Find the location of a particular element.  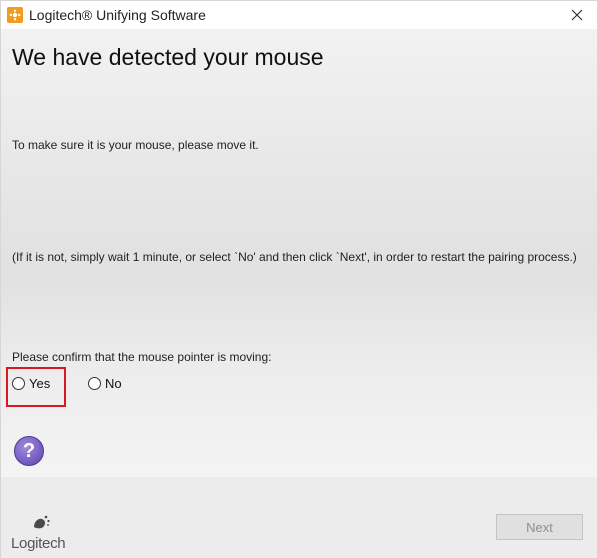

logitech-logo-mark-icon is located at coordinates (42, 522).